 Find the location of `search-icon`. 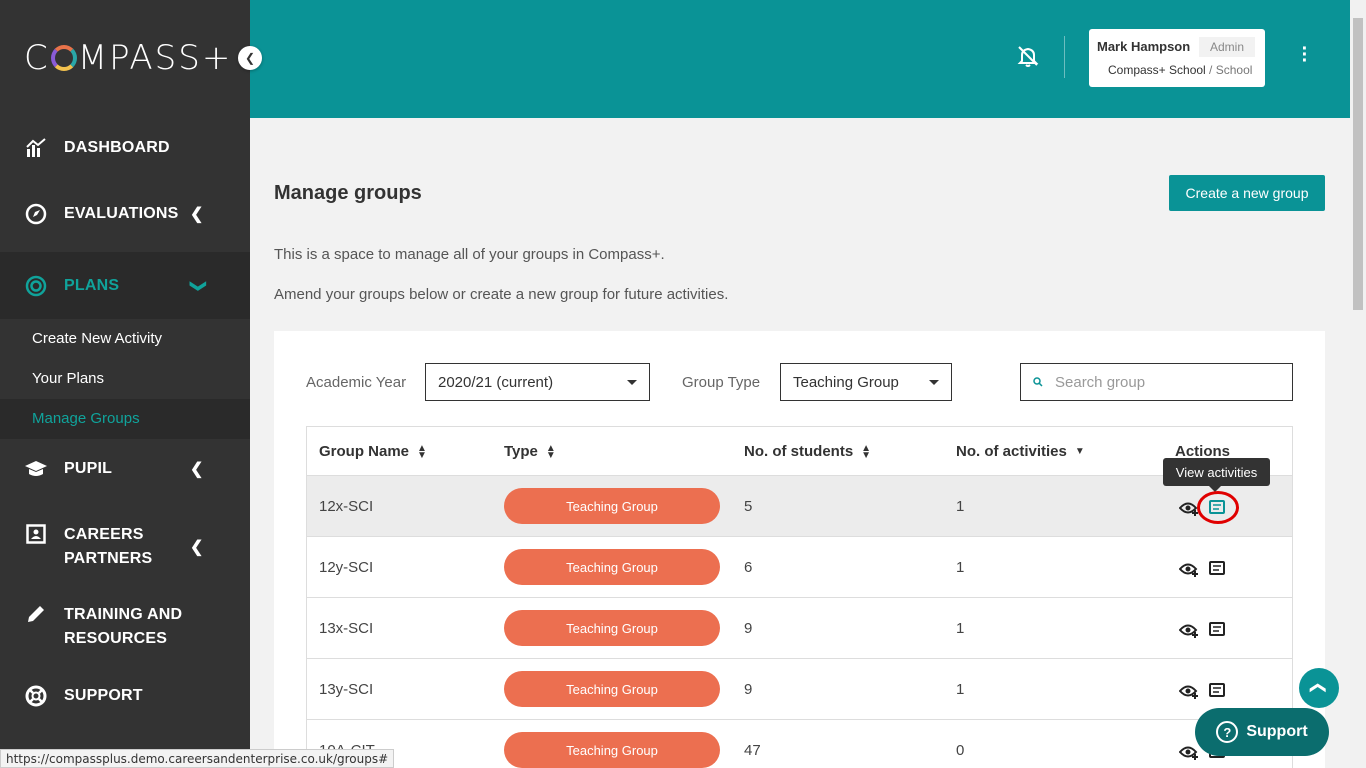

search-icon is located at coordinates (1038, 382).